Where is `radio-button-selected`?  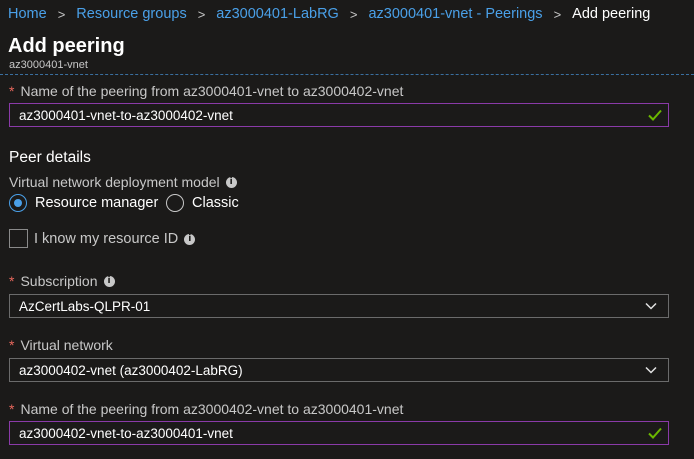
radio-button-selected is located at coordinates (18, 203).